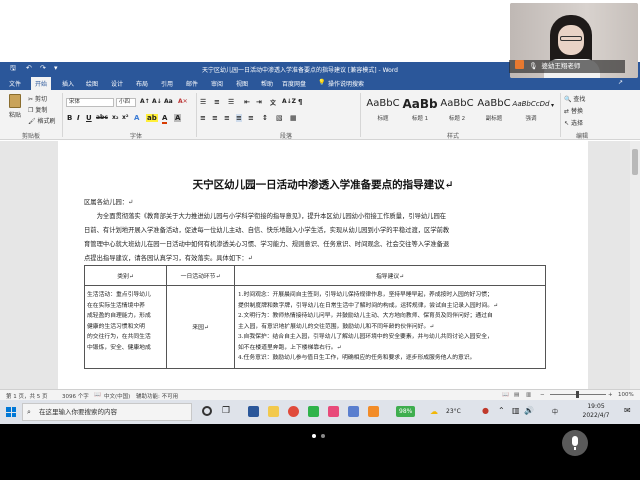 The image size is (640, 480). Describe the element at coordinates (253, 411) in the screenshot. I see `word-app-icon` at that location.